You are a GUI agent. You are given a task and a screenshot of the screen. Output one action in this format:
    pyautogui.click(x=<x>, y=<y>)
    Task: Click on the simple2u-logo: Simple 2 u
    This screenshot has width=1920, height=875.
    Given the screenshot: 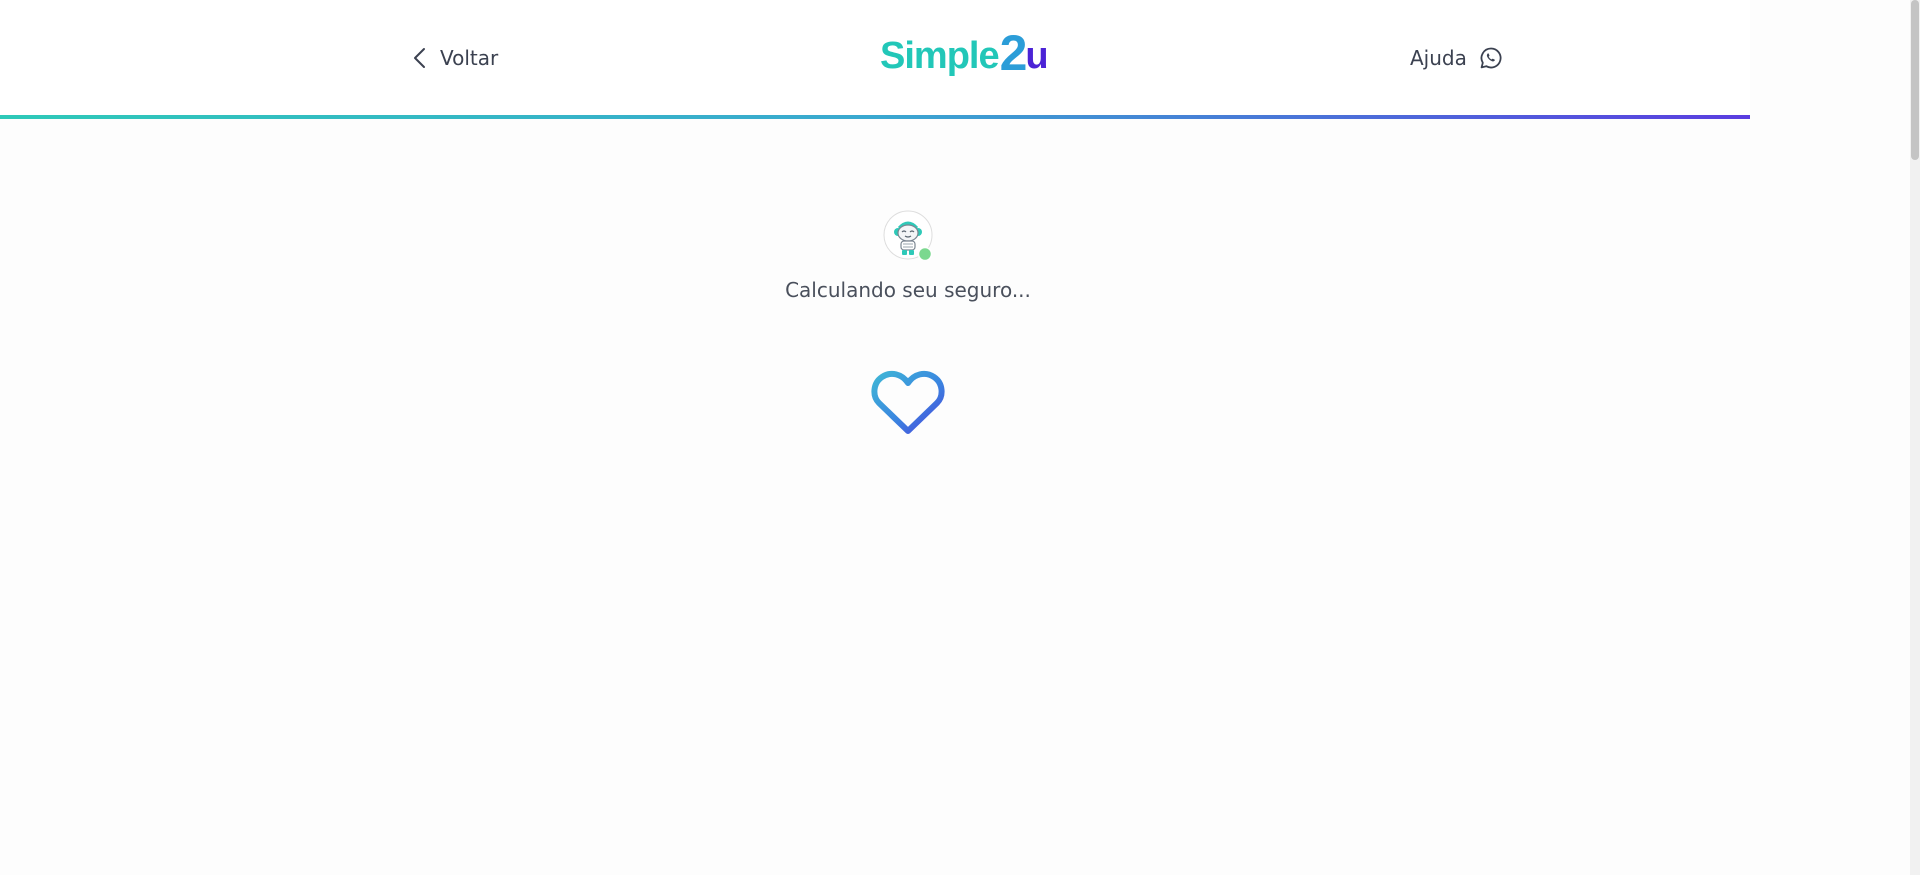 What is the action you would take?
    pyautogui.click(x=964, y=53)
    